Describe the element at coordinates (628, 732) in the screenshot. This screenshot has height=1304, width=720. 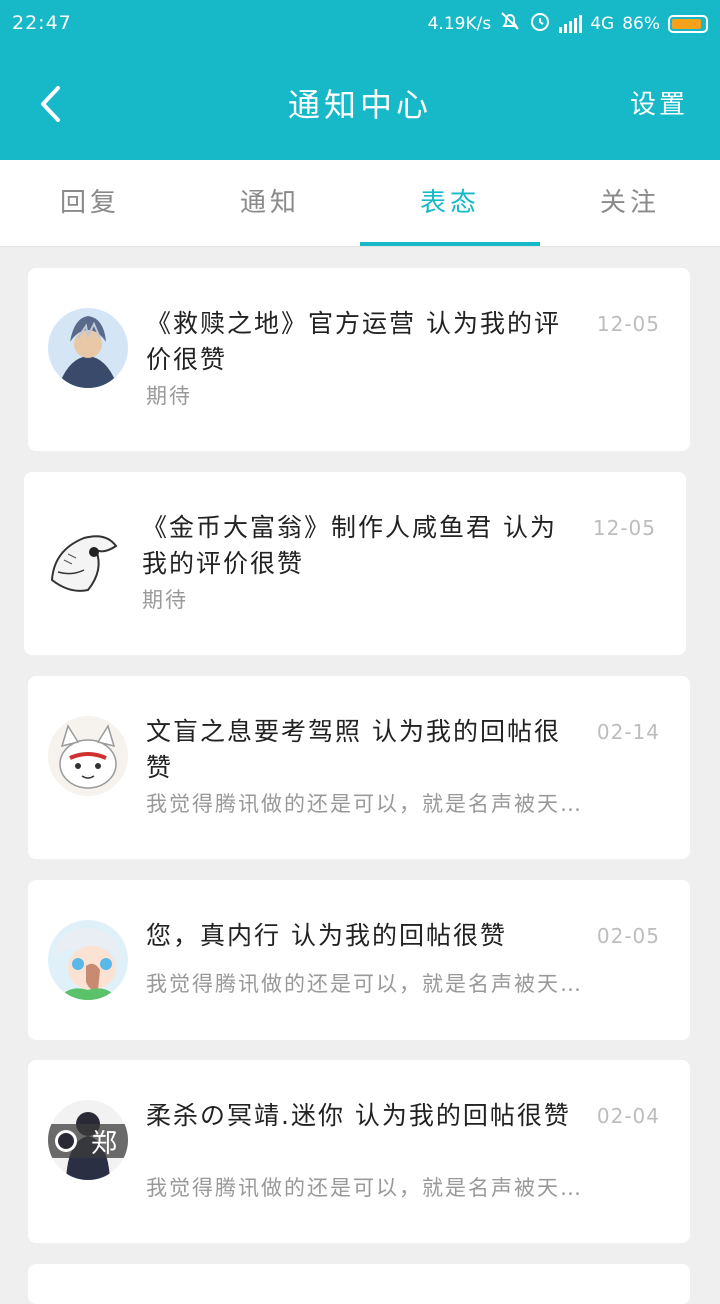
I see `notification-date: 02-14` at that location.